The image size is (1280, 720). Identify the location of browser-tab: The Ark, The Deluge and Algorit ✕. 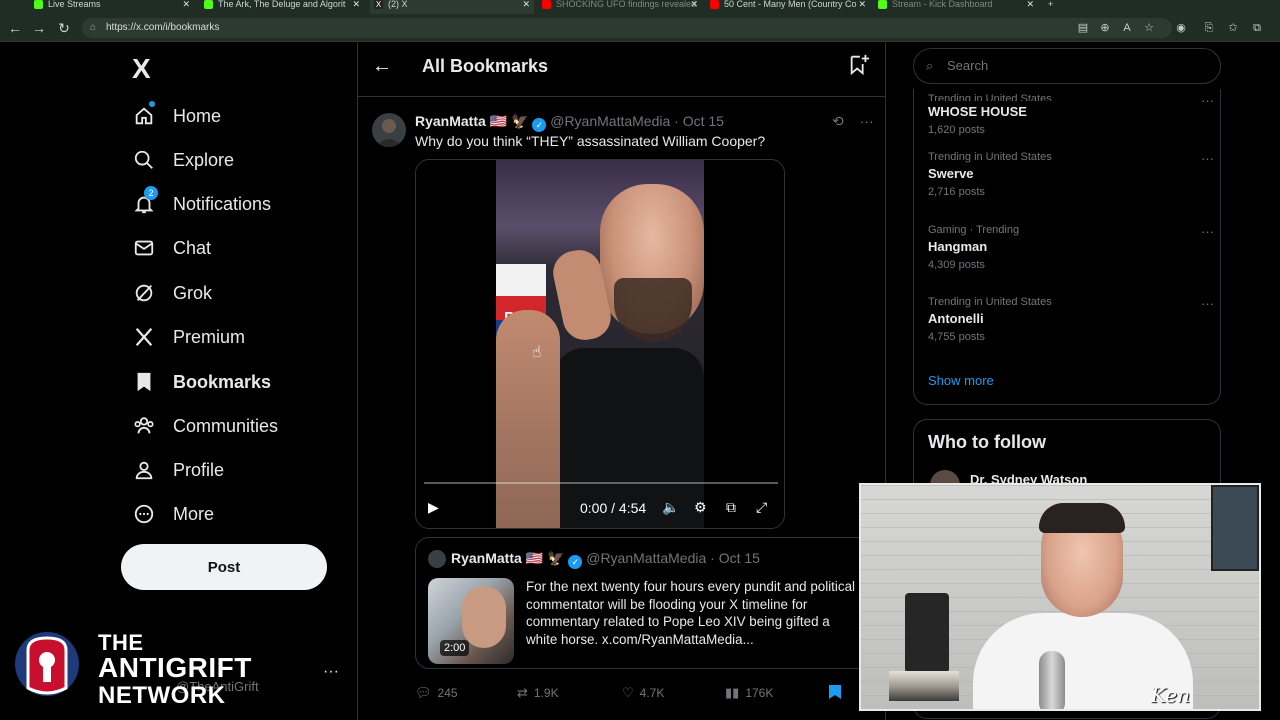
(282, 7).